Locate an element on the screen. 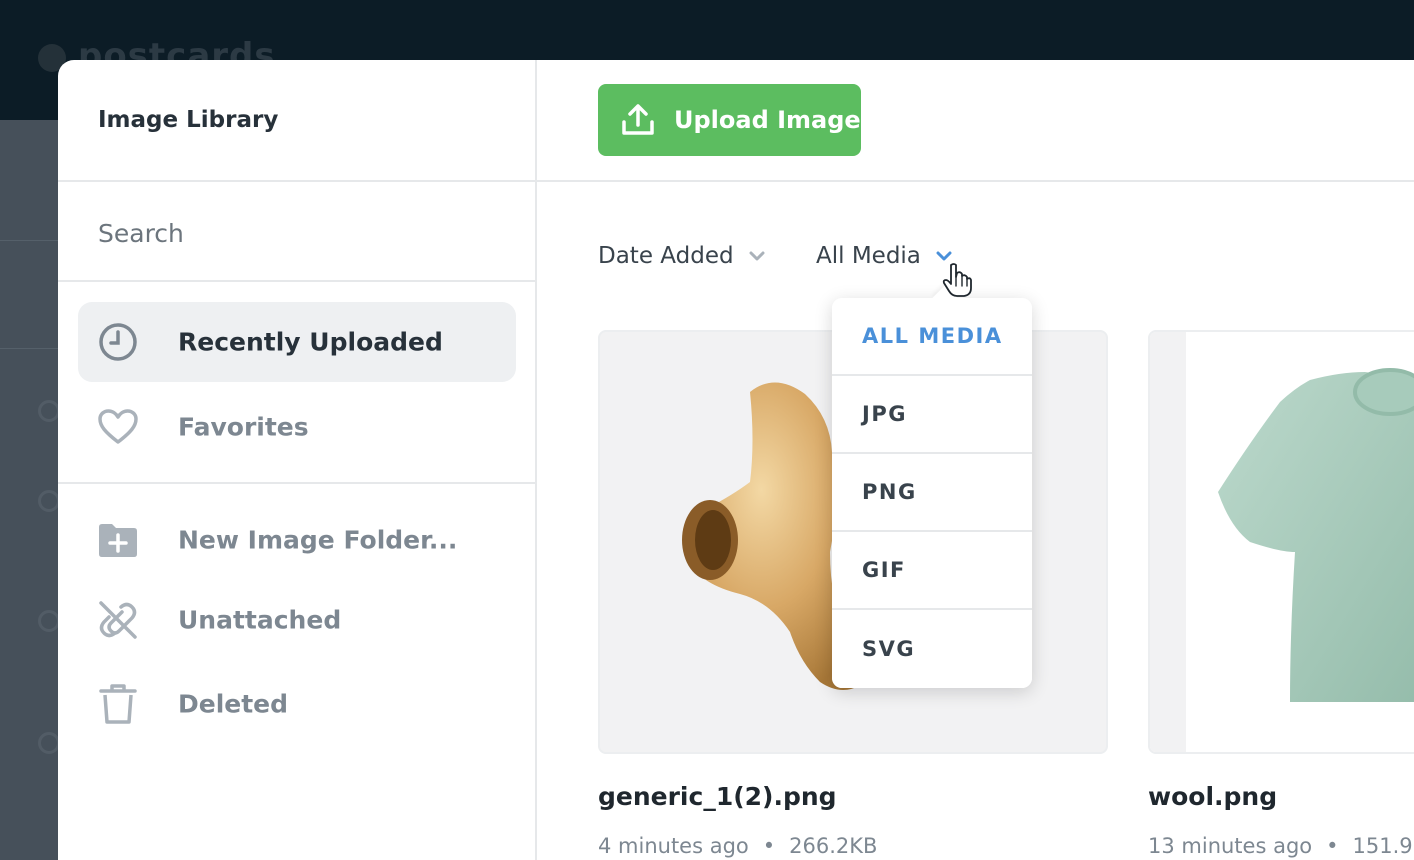  image-name: generic_1(2).png is located at coordinates (717, 796).